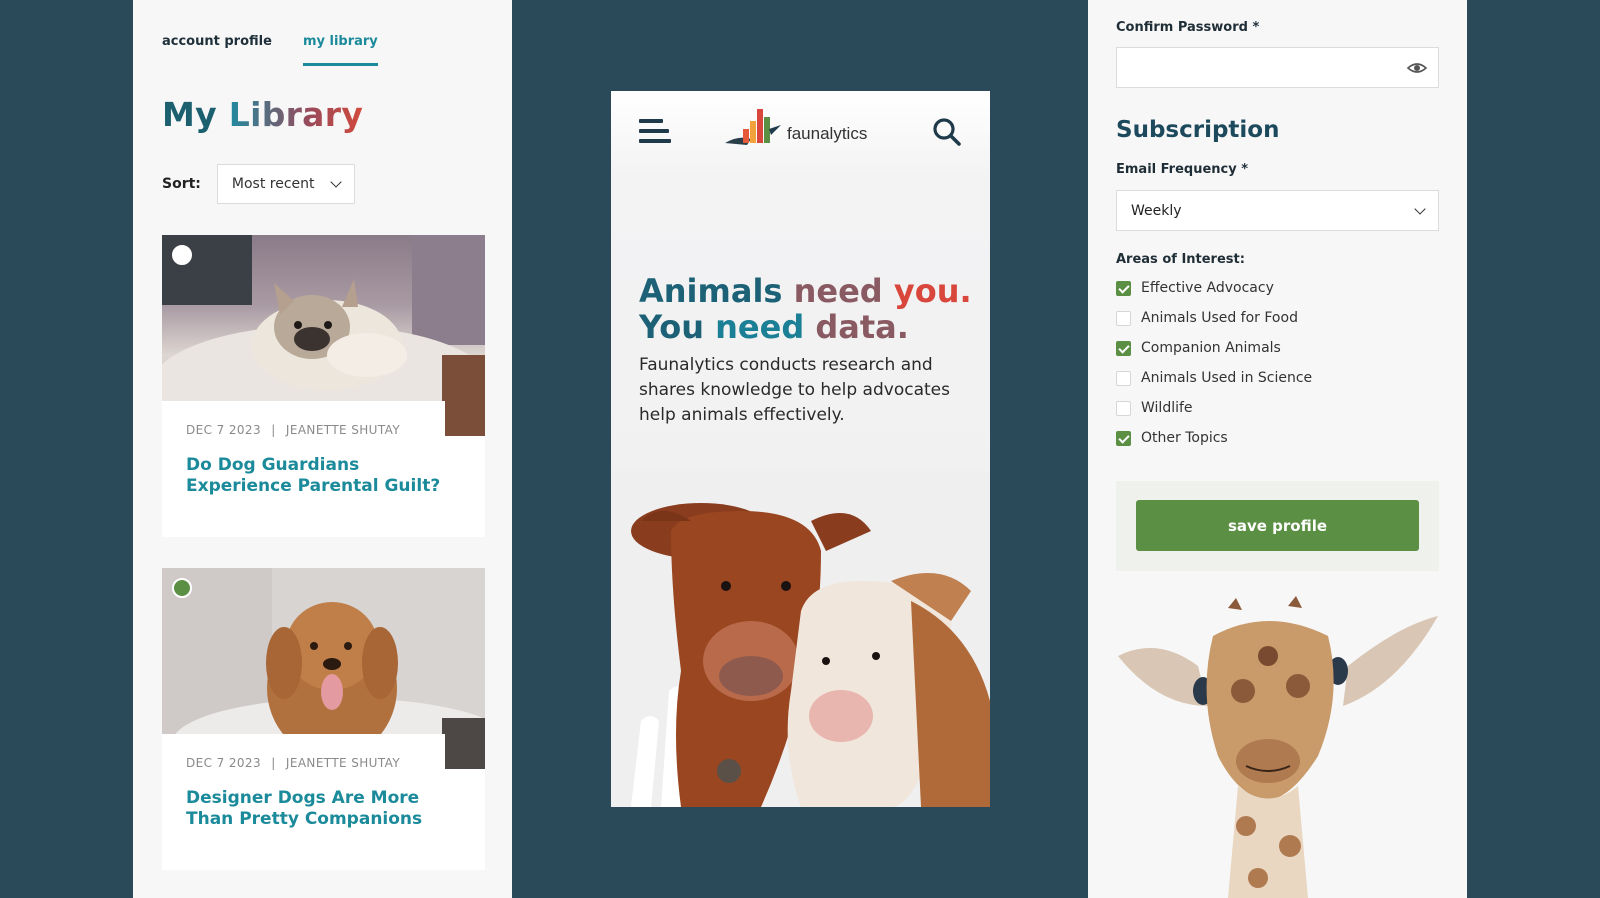 The height and width of the screenshot is (898, 1600). I want to click on interest-option: Effective Advocacy, so click(1214, 288).